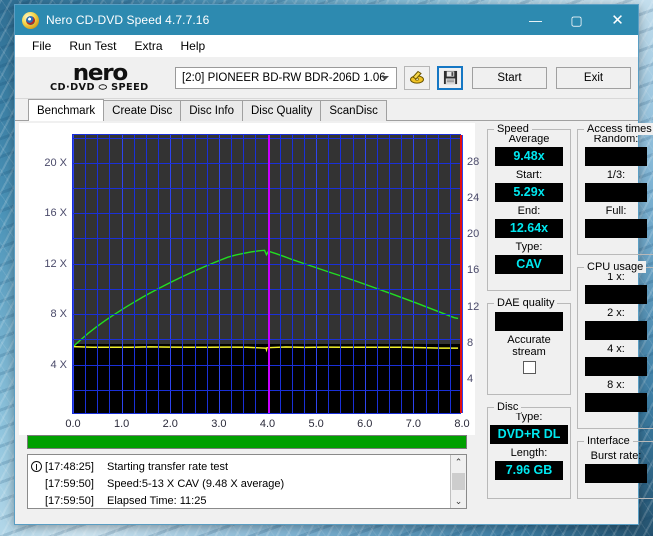 The width and height of the screenshot is (653, 536). What do you see at coordinates (529, 470) in the screenshot?
I see `disc-length-value: 7.96 GB` at bounding box center [529, 470].